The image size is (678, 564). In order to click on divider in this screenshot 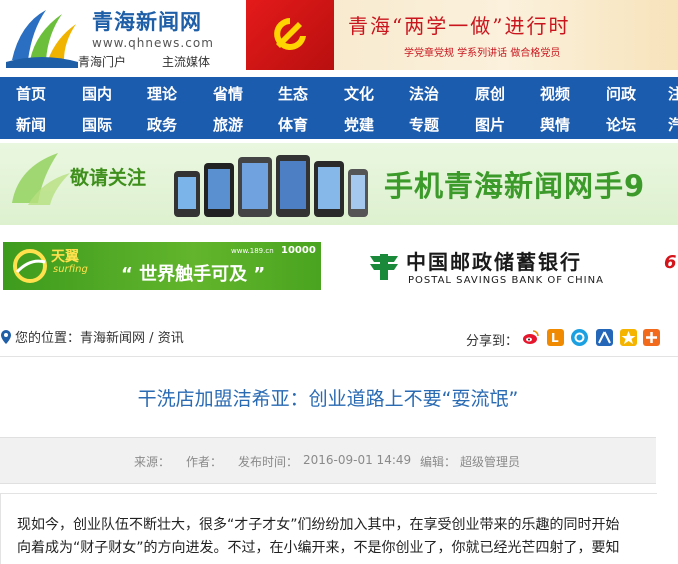, I will do `click(339, 356)`.